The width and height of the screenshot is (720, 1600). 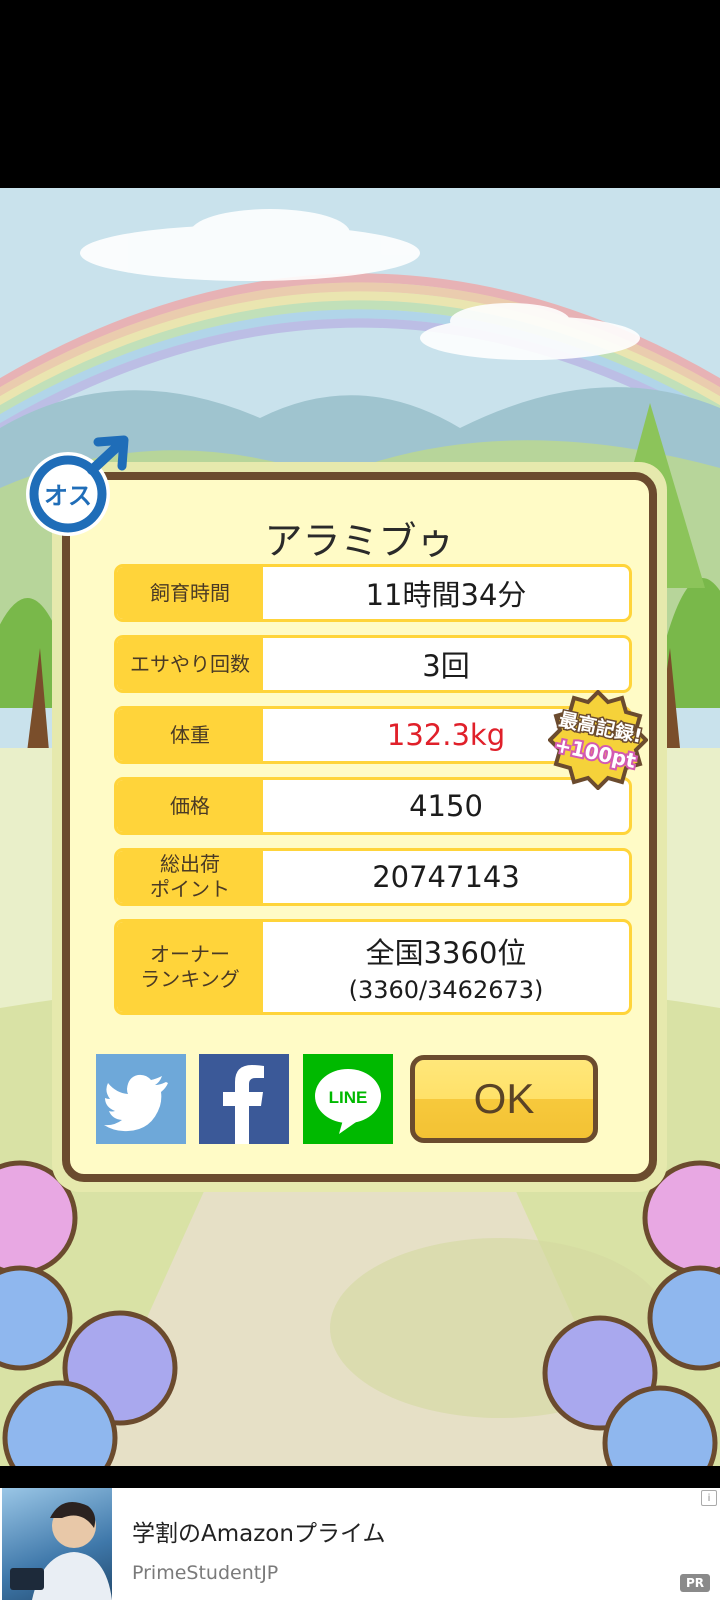 I want to click on line-share-button: LINE, so click(x=348, y=1099).